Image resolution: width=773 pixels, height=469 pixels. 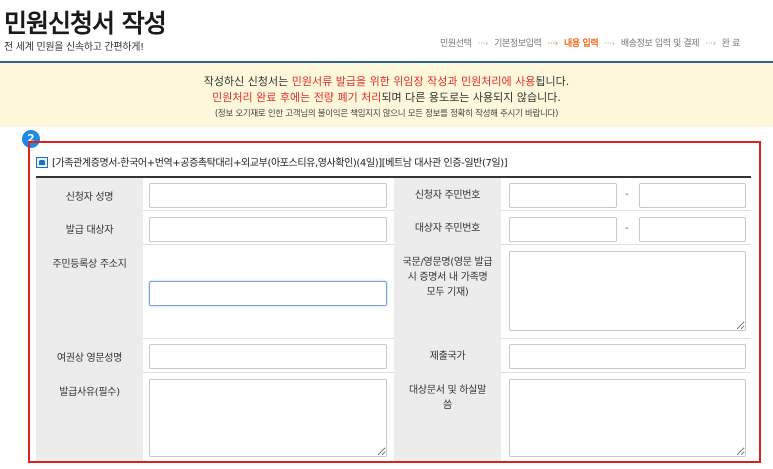 What do you see at coordinates (413, 81) in the screenshot?
I see `notice-highlight: 민원서류 발급을 위한 위임장 작성과 민원처리에 사용` at bounding box center [413, 81].